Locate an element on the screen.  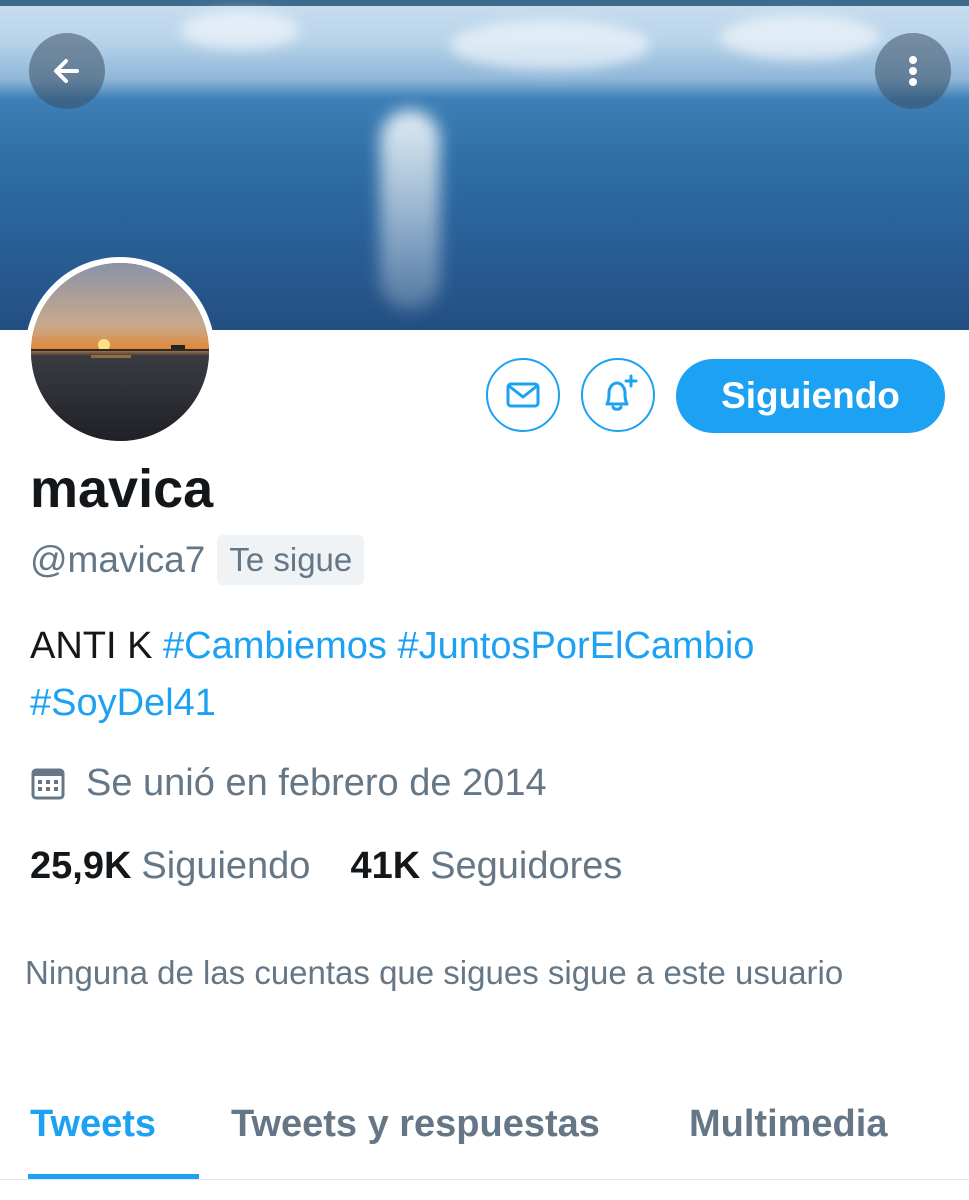
hashtag-link: #Cambiemos is located at coordinates (275, 646).